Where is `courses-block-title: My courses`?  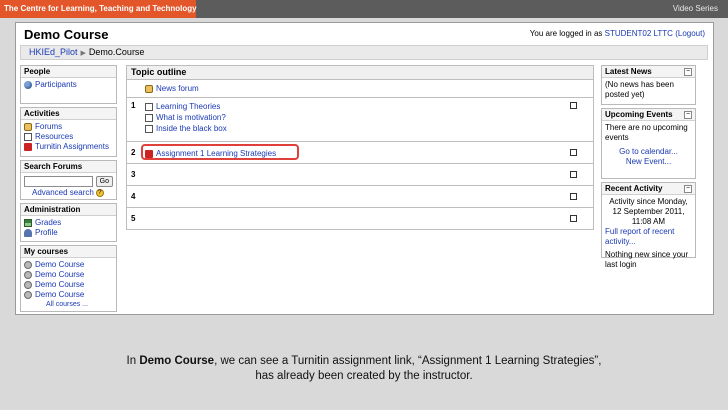
courses-block-title: My courses is located at coordinates (68, 252).